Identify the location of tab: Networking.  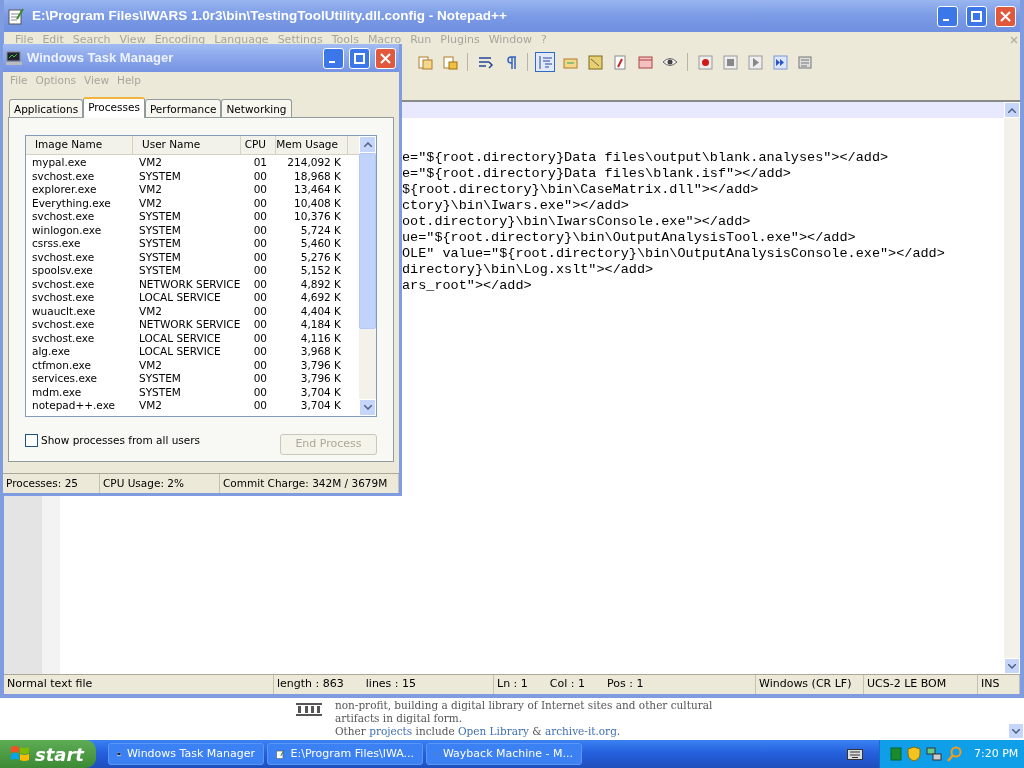
(256, 108).